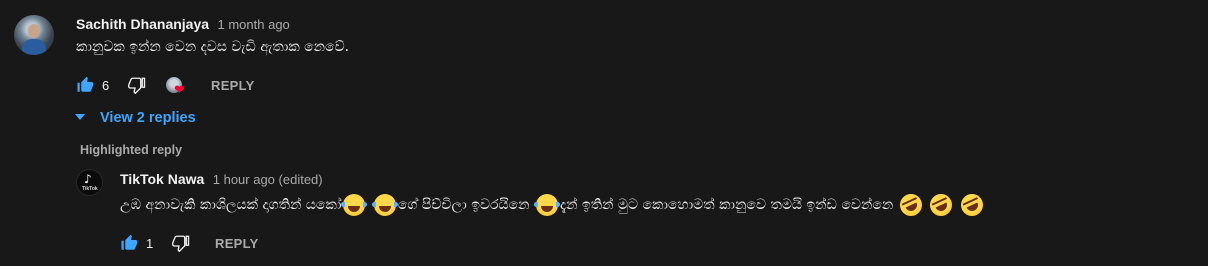  Describe the element at coordinates (106, 85) in the screenshot. I see `like-count: 6` at that location.